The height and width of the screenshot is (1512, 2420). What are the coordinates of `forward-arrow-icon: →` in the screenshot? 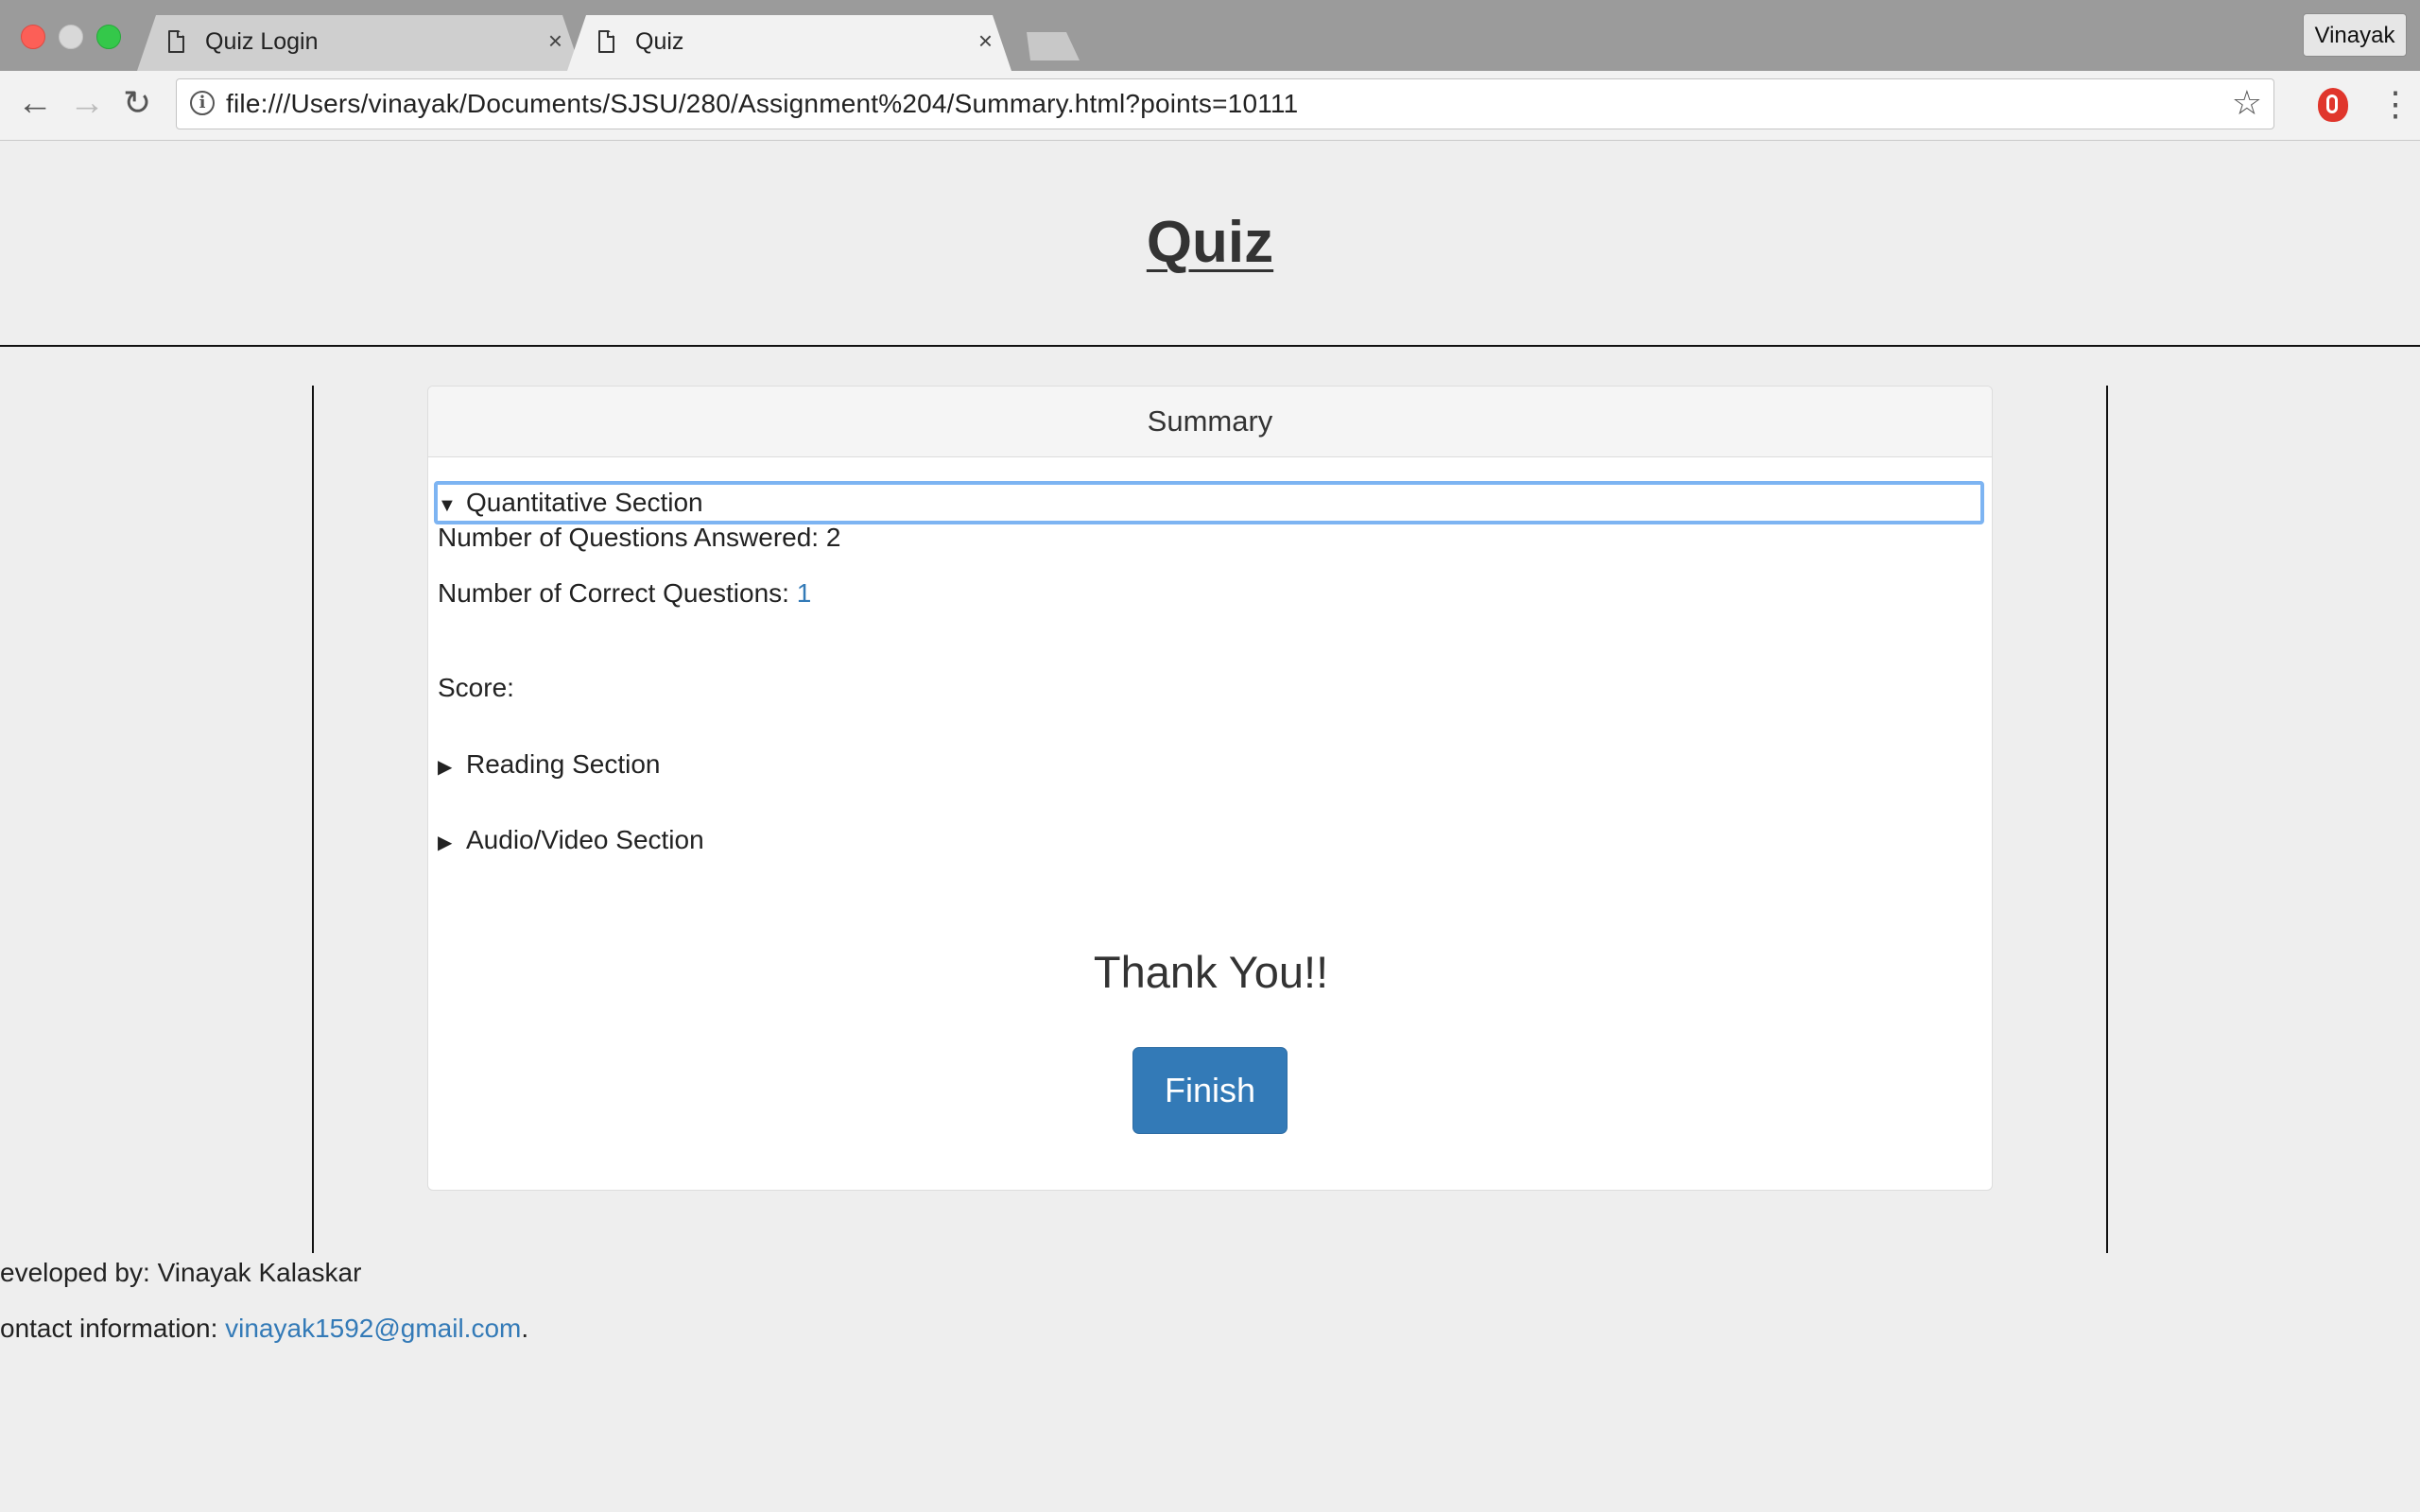 It's located at (87, 103).